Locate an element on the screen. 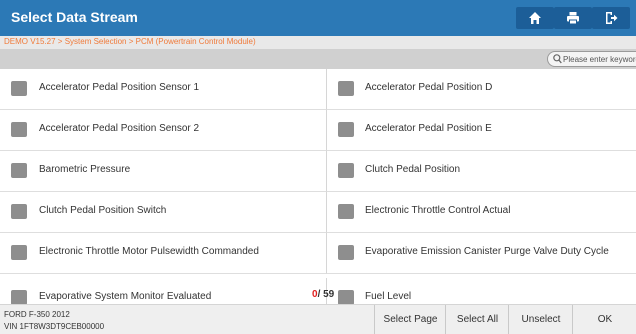 Image resolution: width=636 pixels, height=334 pixels. unselect-button: Unselect is located at coordinates (540, 319).